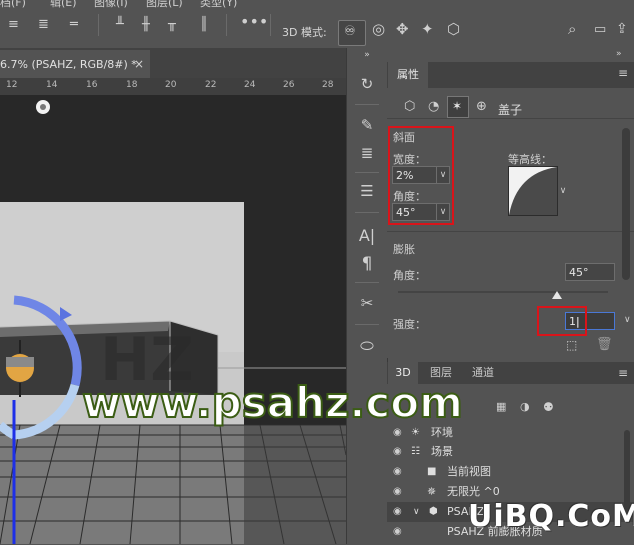 This screenshot has height=545, width=634. What do you see at coordinates (250, 85) in the screenshot?
I see `ruler-tick: 24` at bounding box center [250, 85].